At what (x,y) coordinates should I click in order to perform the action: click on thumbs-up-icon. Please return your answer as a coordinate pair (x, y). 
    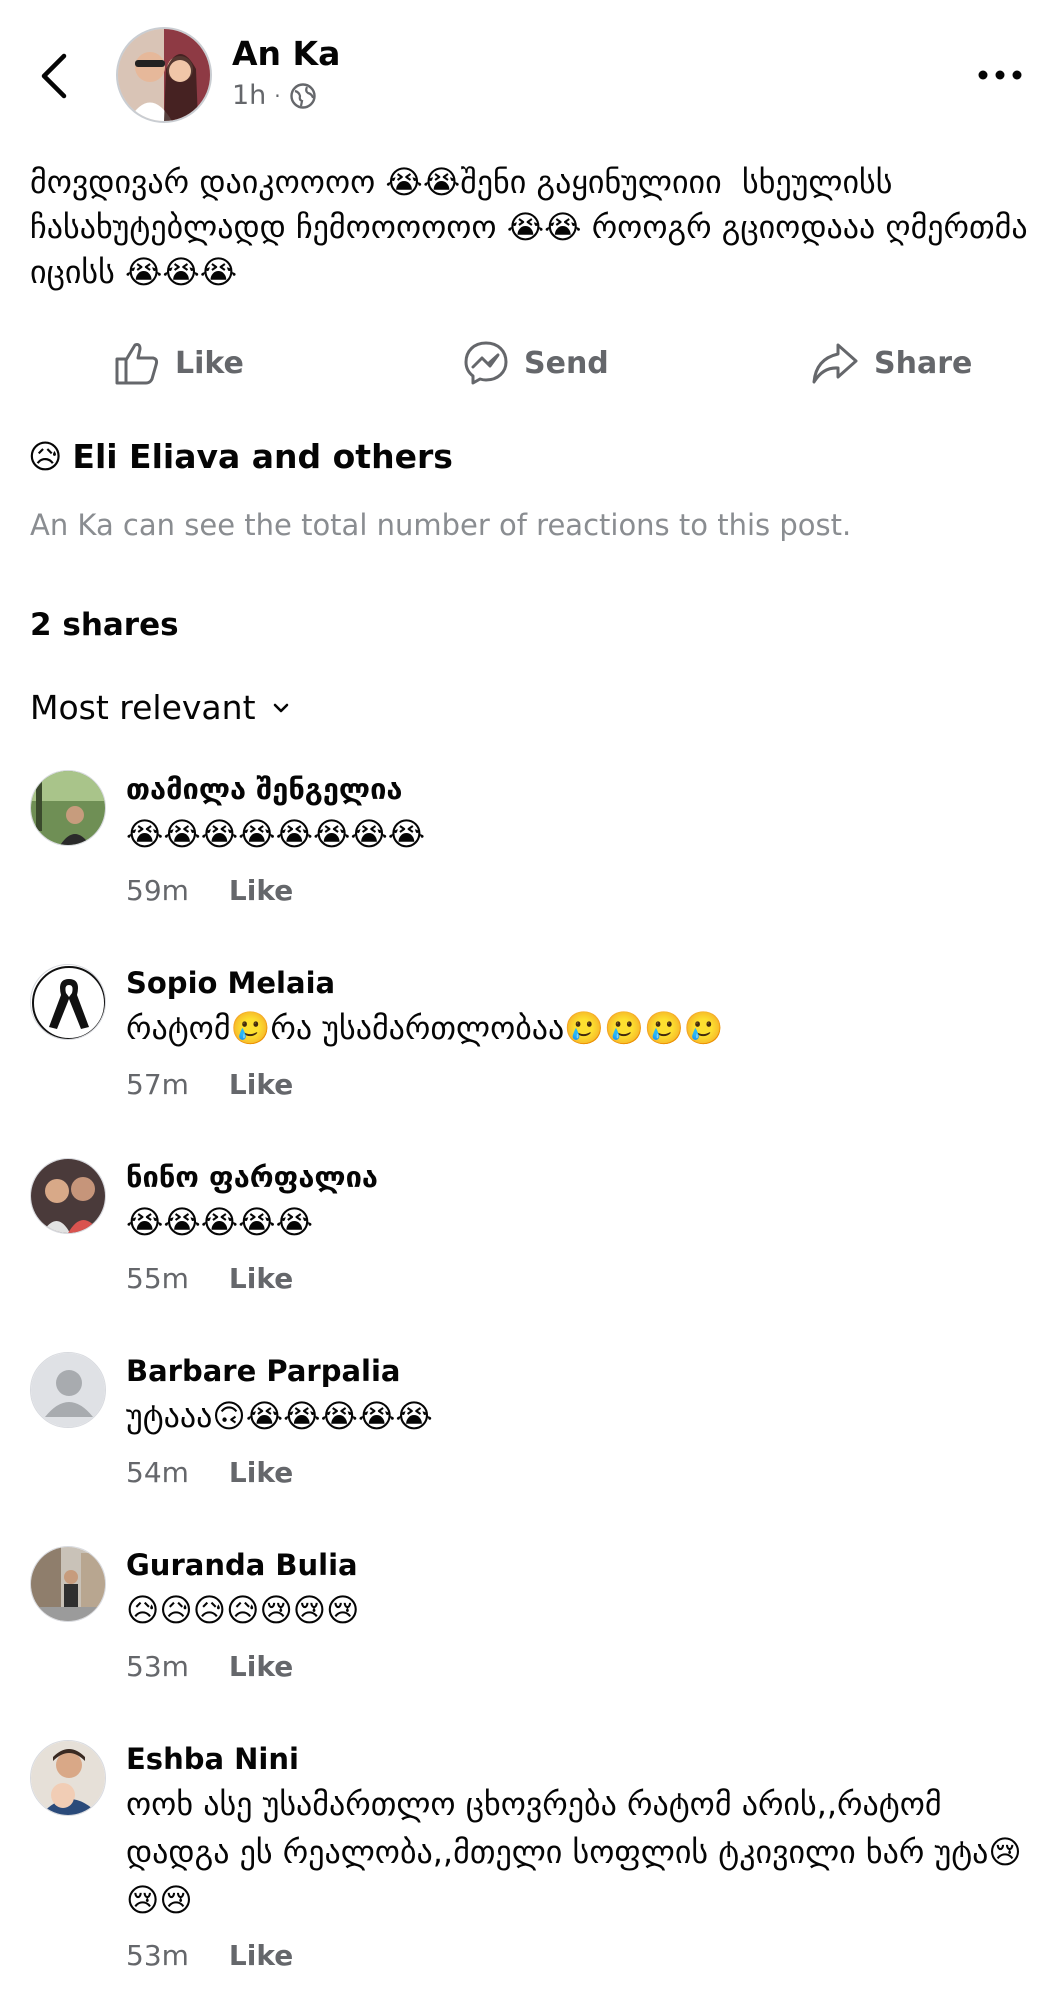
    Looking at the image, I should click on (137, 364).